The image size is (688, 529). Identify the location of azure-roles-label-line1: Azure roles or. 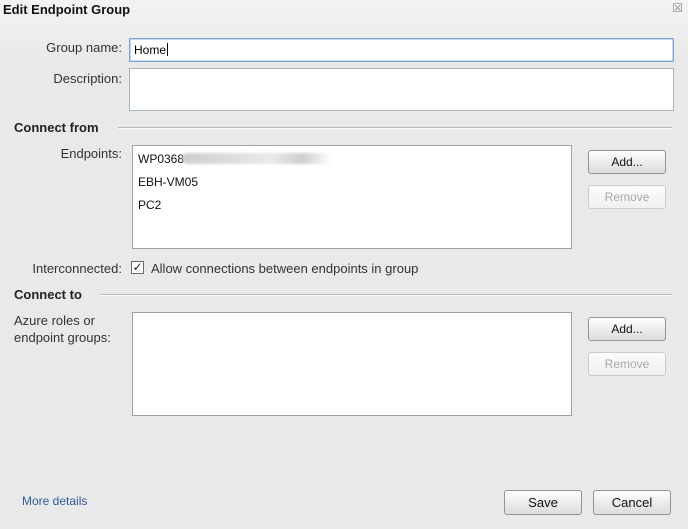
(54, 320).